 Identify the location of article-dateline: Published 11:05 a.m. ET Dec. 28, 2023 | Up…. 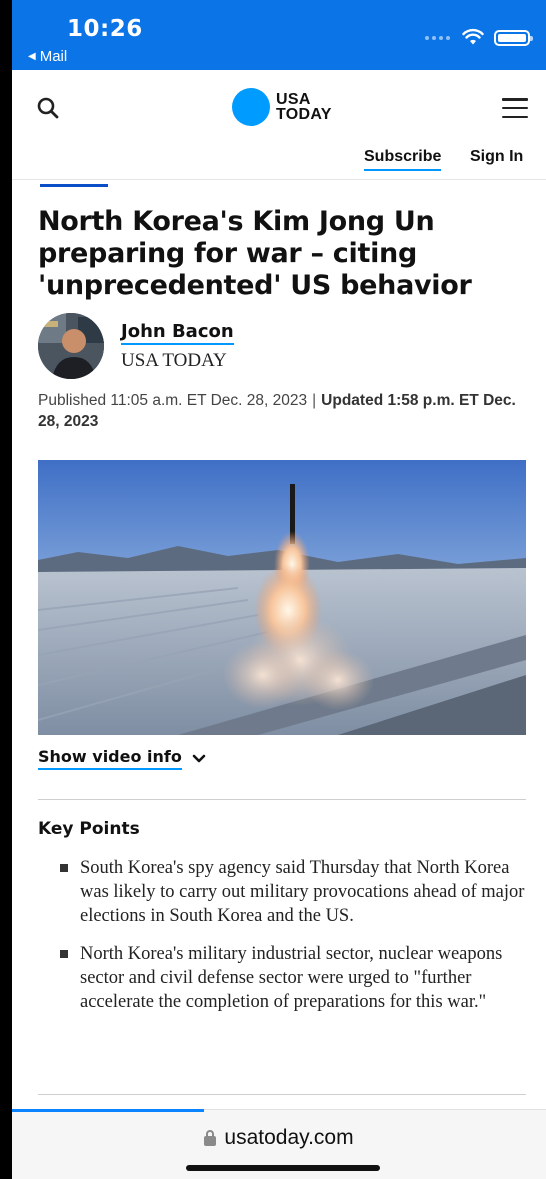
(283, 411).